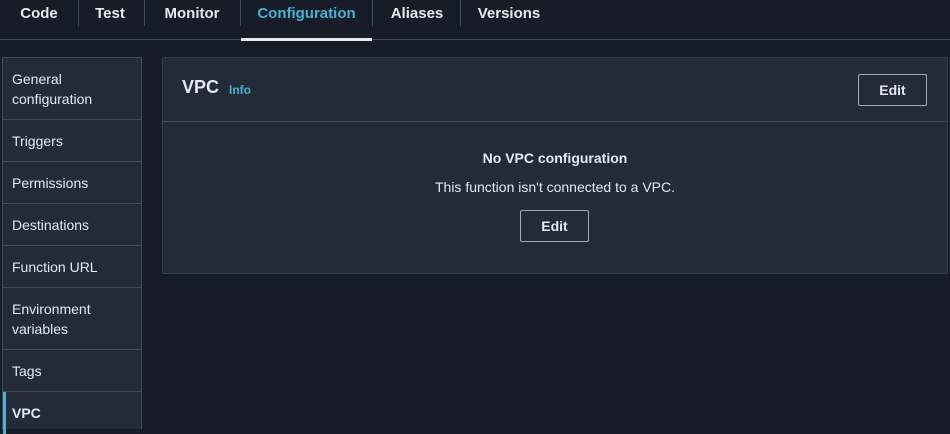 Image resolution: width=950 pixels, height=434 pixels. What do you see at coordinates (554, 226) in the screenshot?
I see `empty-state-edit-button: Edit` at bounding box center [554, 226].